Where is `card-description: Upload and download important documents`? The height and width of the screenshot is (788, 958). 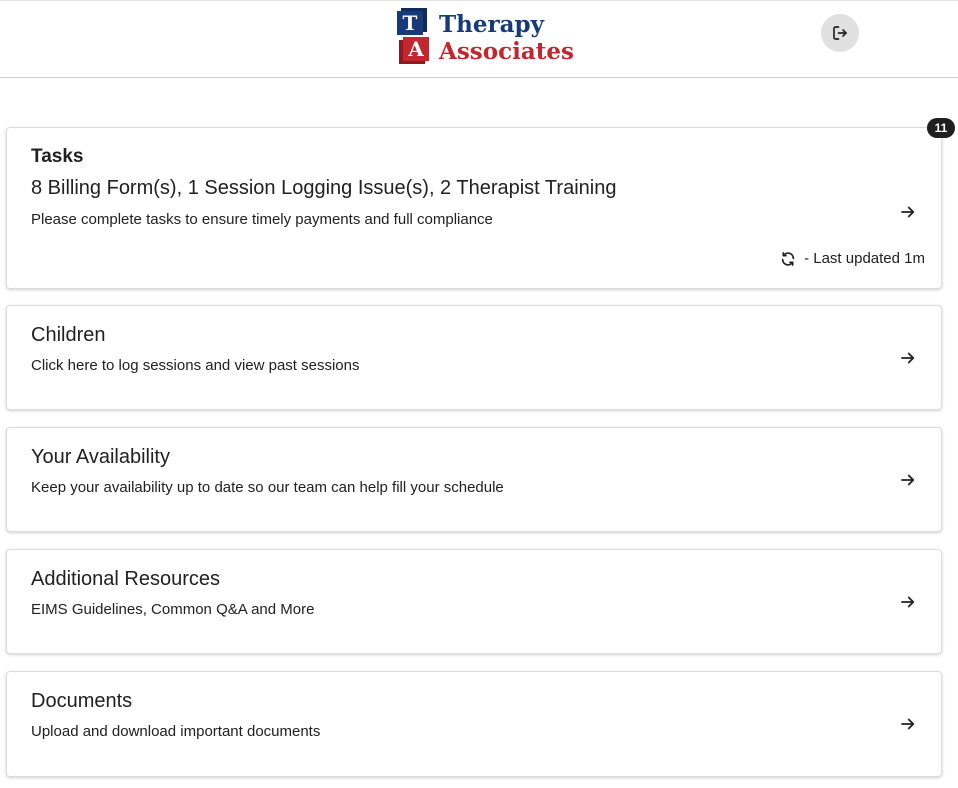 card-description: Upload and download important documents is located at coordinates (176, 731).